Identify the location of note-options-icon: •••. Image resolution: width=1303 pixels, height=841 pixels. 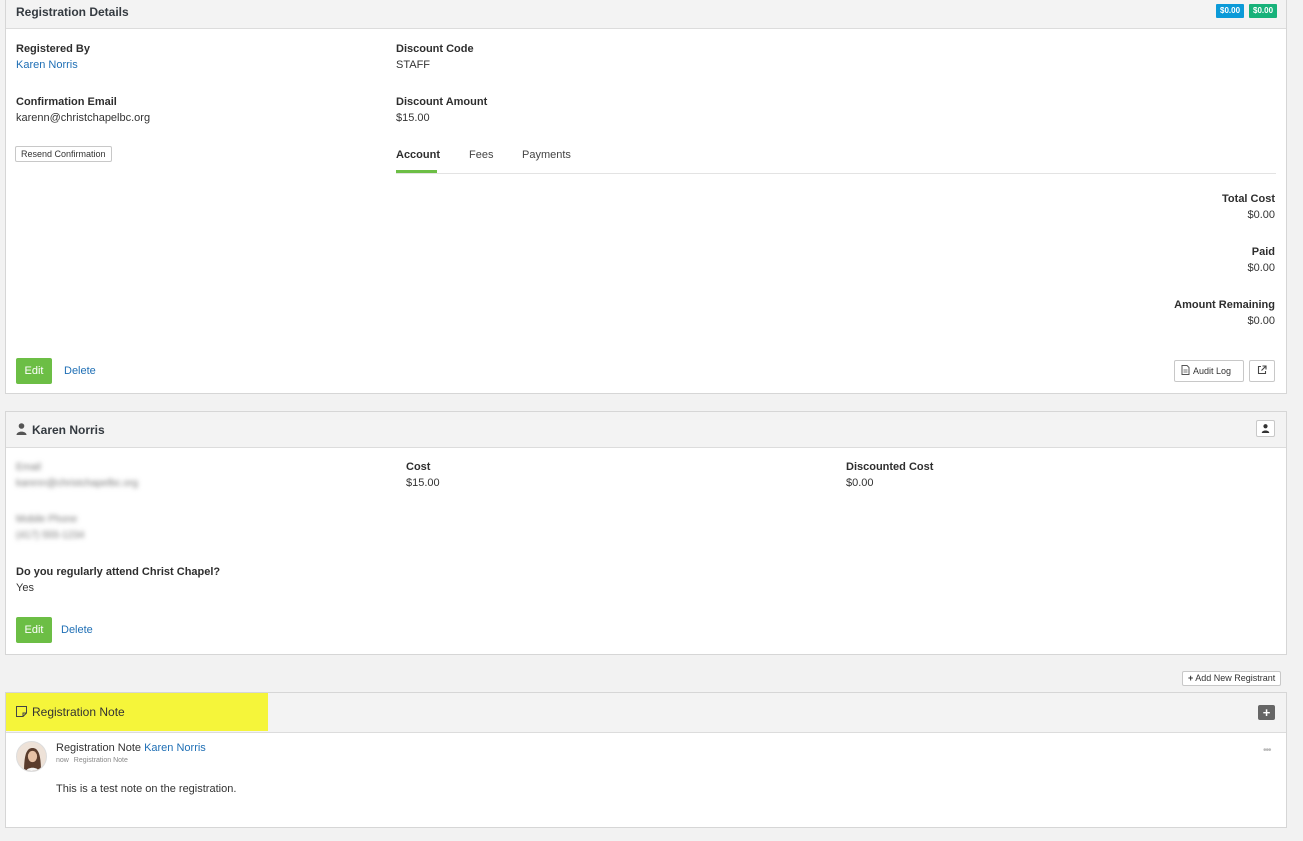
(1267, 750).